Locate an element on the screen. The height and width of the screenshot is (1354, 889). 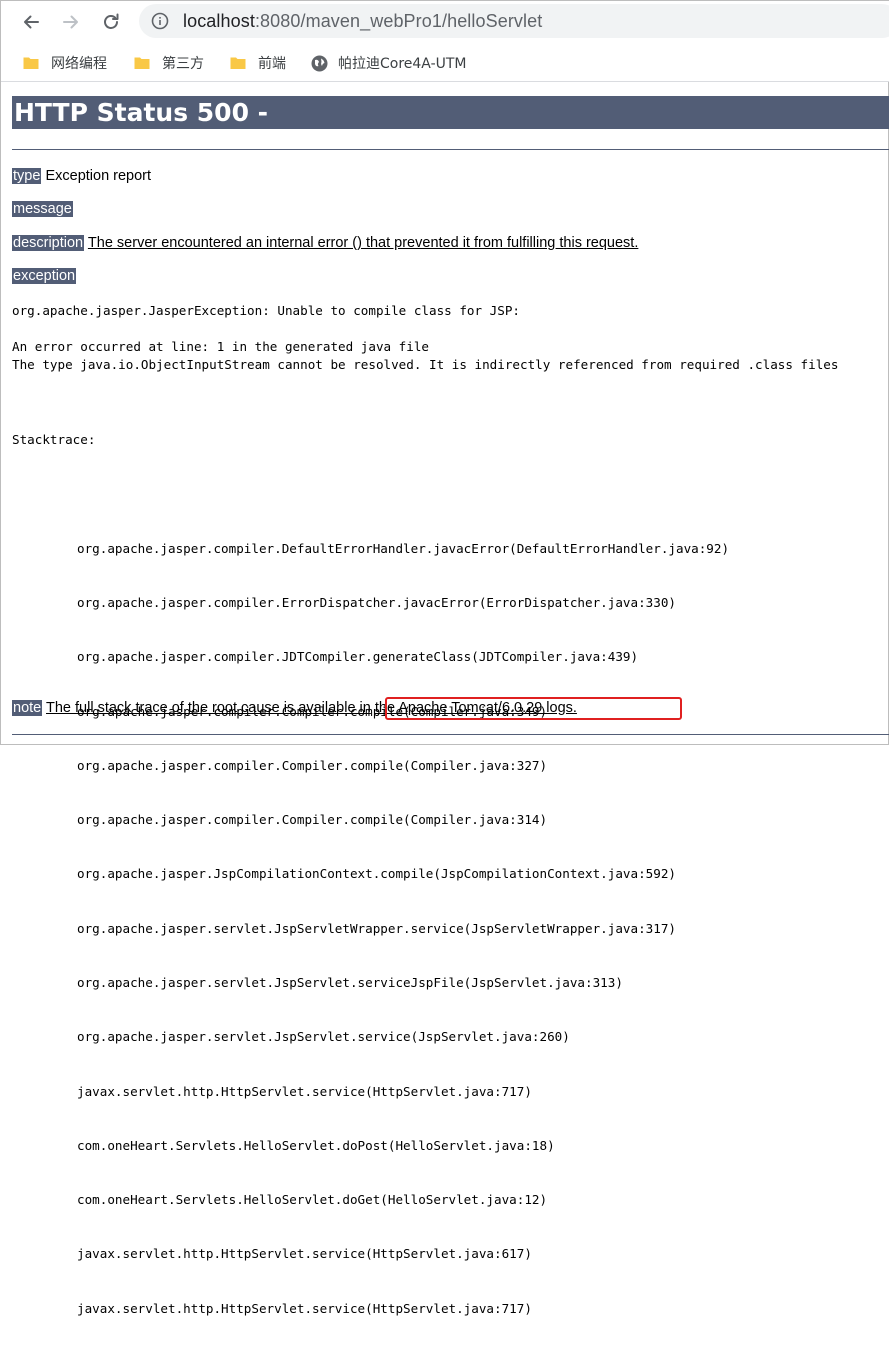
exception-label: exception is located at coordinates (44, 276).